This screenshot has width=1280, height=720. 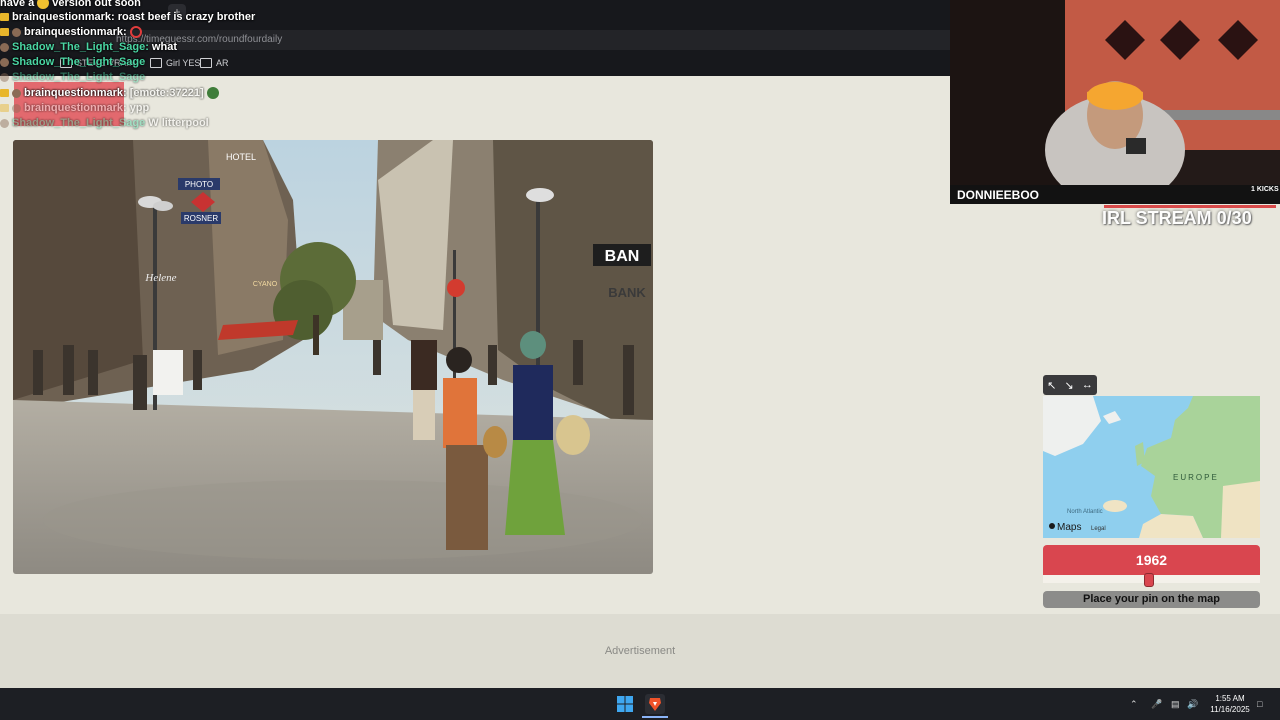 I want to click on expand-se-icon: ↘, so click(x=1069, y=385).